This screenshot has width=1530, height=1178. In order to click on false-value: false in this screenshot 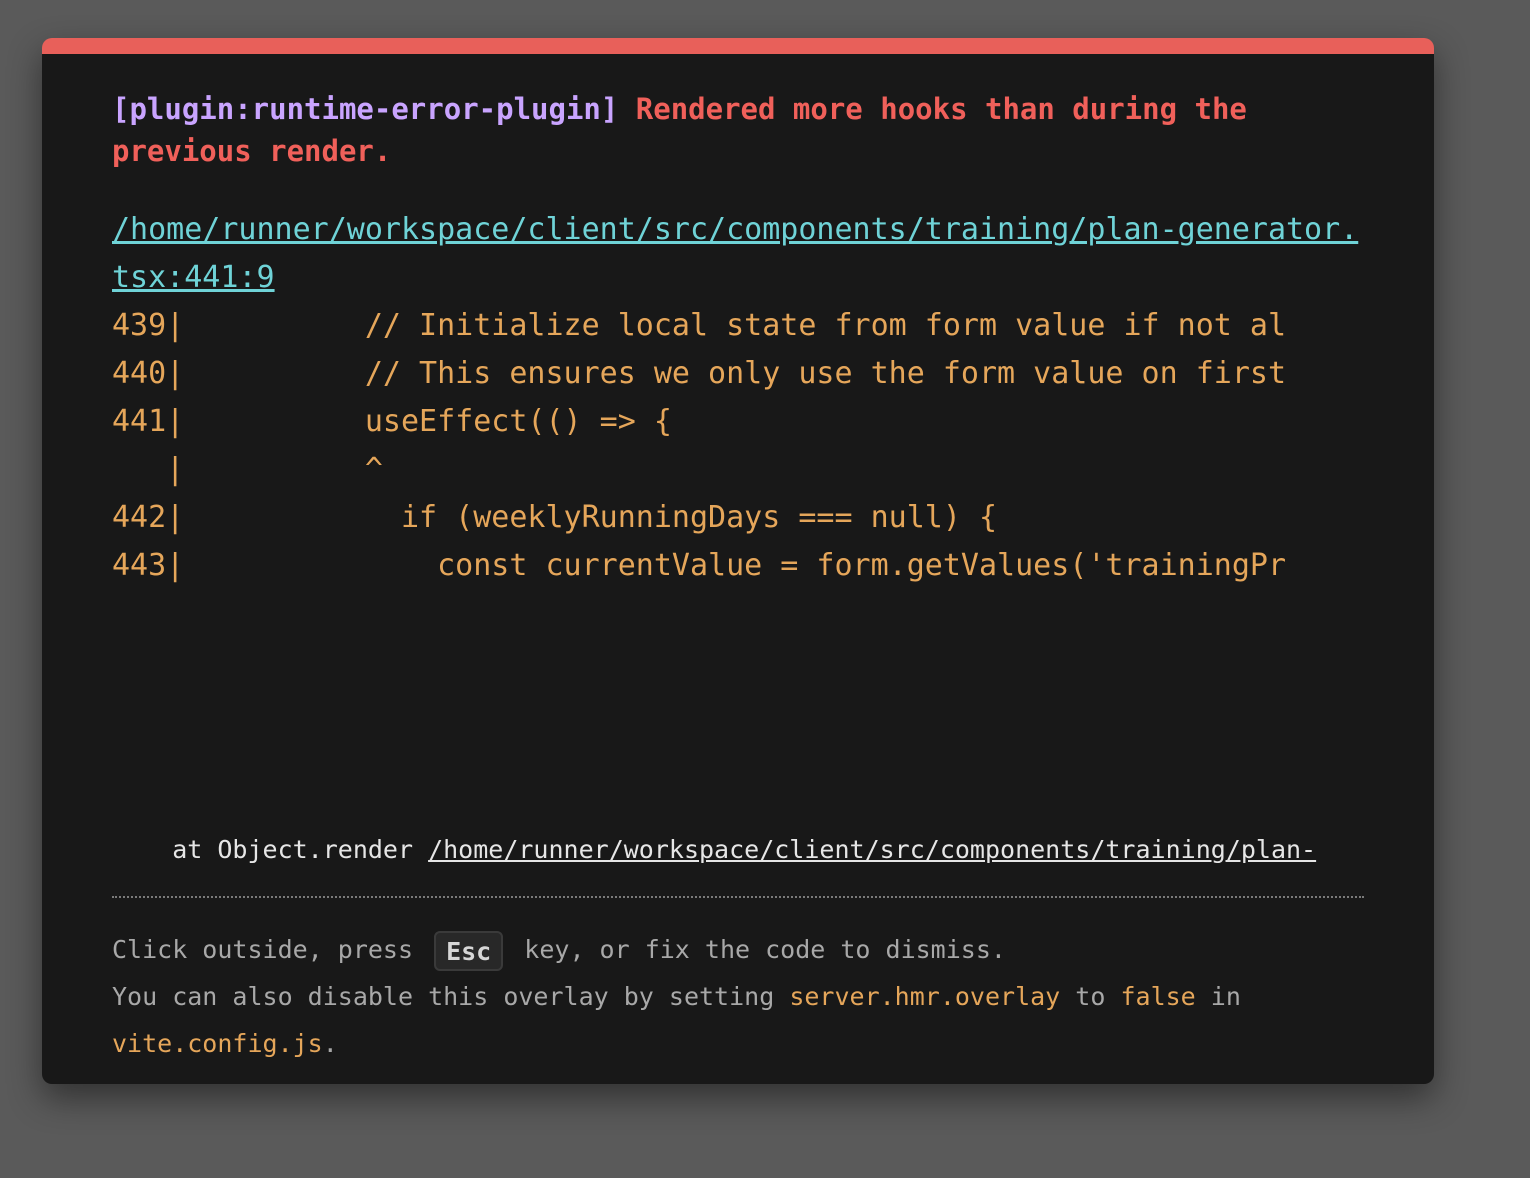, I will do `click(1158, 996)`.